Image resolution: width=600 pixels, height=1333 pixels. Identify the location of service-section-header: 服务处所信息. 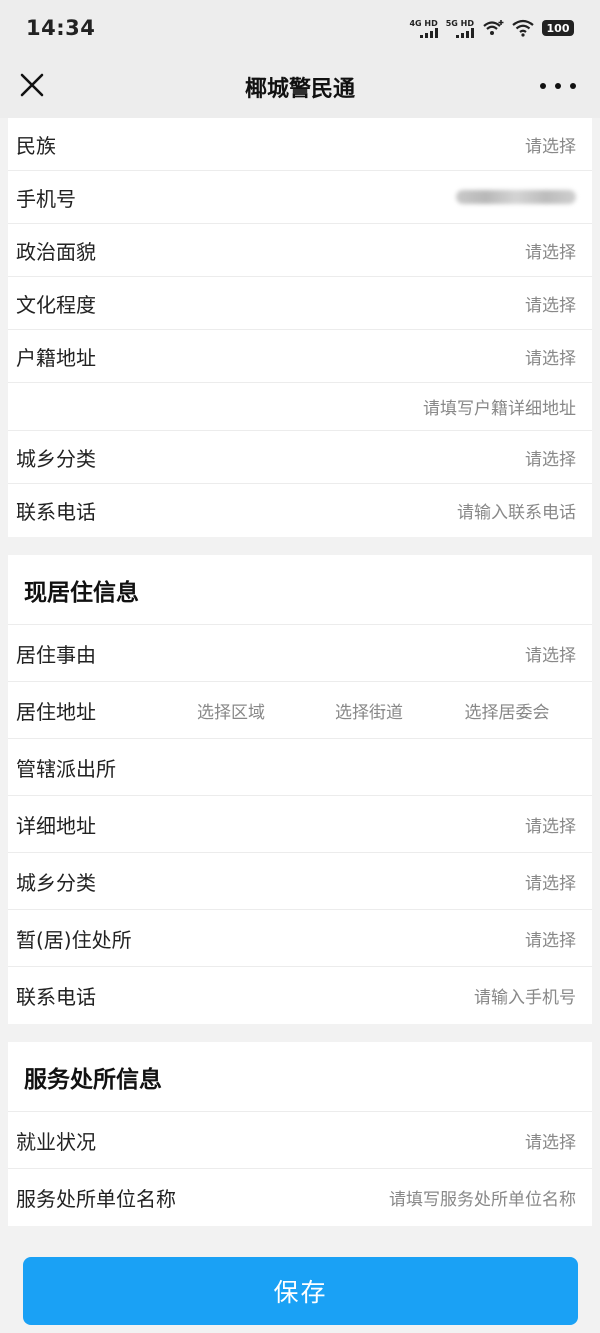
(300, 1077).